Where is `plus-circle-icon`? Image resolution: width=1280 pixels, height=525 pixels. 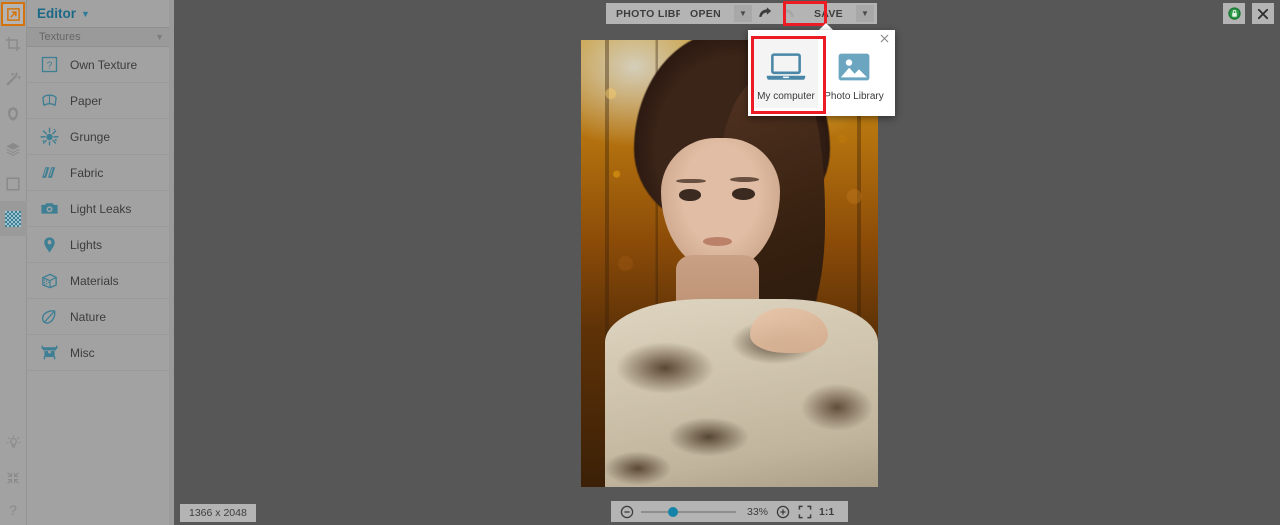 plus-circle-icon is located at coordinates (782, 511).